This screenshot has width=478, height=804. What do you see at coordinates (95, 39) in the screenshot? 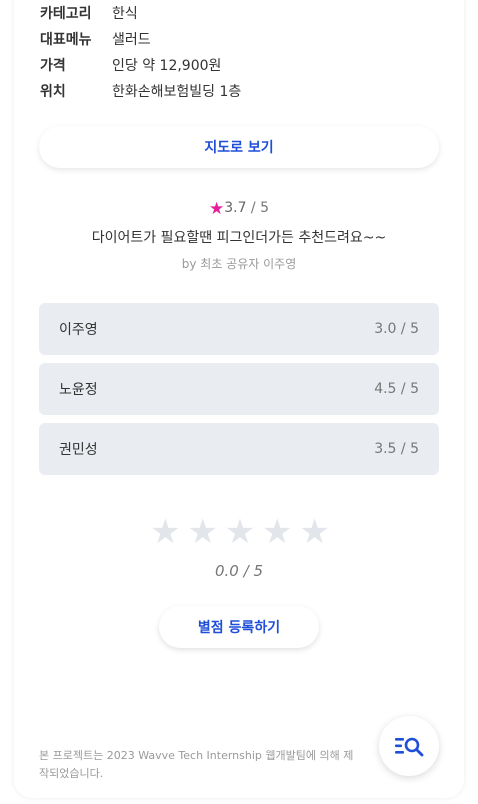
I see `info-row-menu: 대표메뉴 샐러드` at bounding box center [95, 39].